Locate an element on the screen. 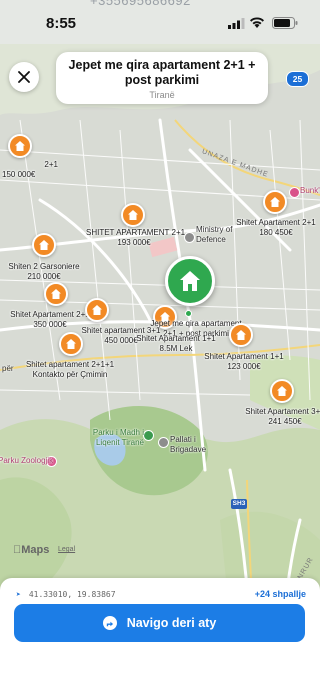  ministry-icon is located at coordinates (189, 237).